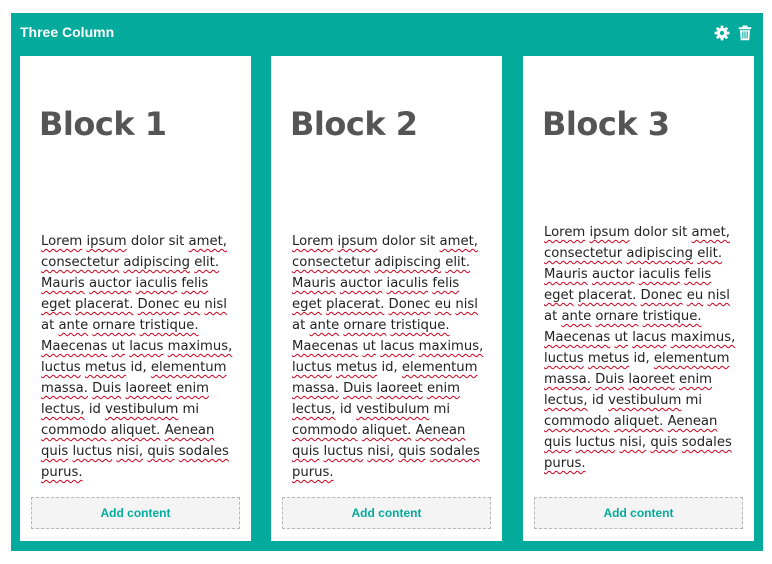  What do you see at coordinates (148, 388) in the screenshot?
I see `body-word: laoreet` at bounding box center [148, 388].